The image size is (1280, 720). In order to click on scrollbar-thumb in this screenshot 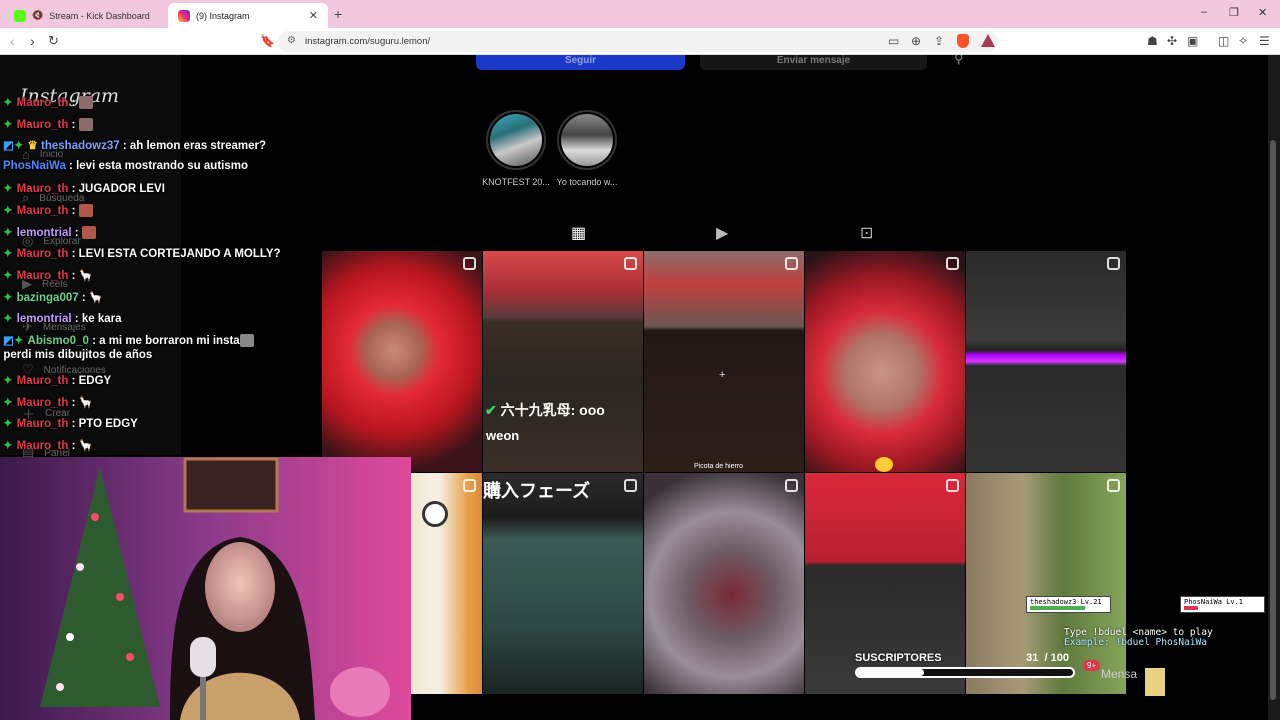, I will do `click(1273, 420)`.